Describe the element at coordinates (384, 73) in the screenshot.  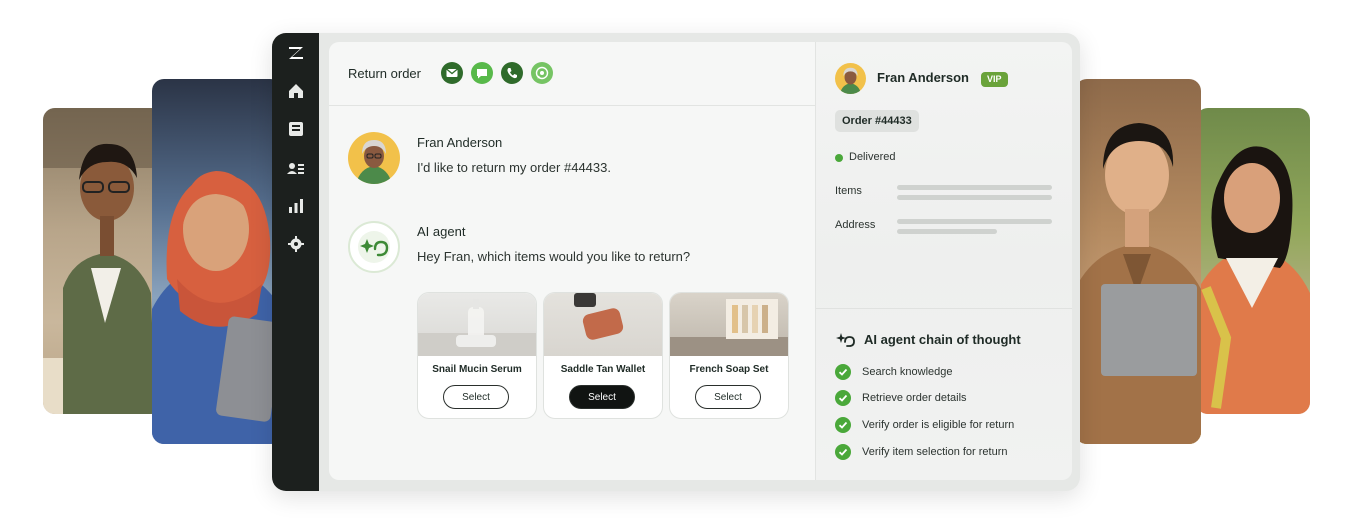
I see `page-title: Return order` at that location.